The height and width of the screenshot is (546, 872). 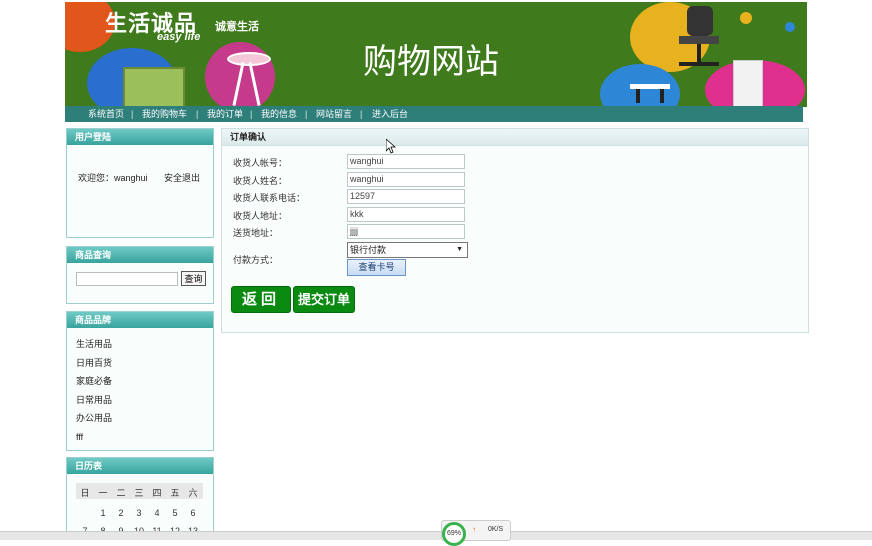 What do you see at coordinates (94, 365) in the screenshot?
I see `brand-item: 日用百货` at bounding box center [94, 365].